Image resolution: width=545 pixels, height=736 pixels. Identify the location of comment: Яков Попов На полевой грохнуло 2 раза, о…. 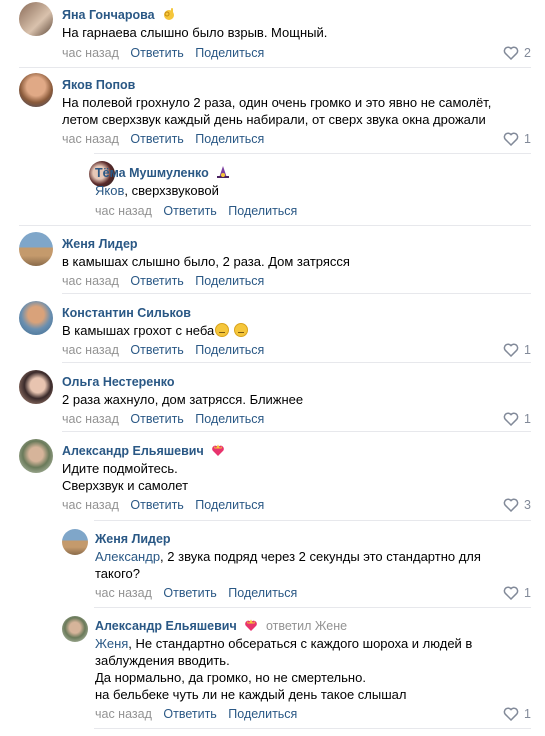
(272, 118).